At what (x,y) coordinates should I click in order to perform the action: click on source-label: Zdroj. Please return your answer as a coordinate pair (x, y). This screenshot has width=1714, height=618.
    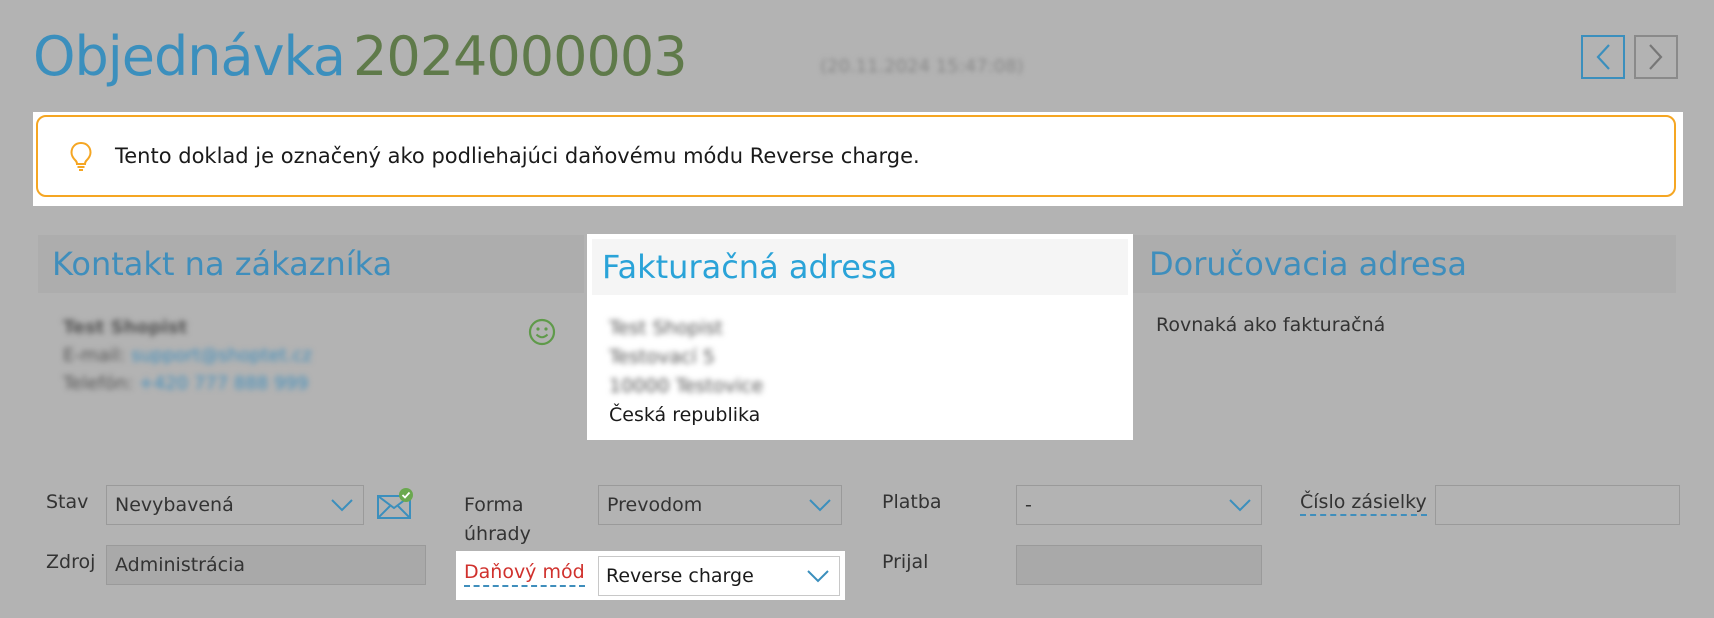
    Looking at the image, I should click on (71, 562).